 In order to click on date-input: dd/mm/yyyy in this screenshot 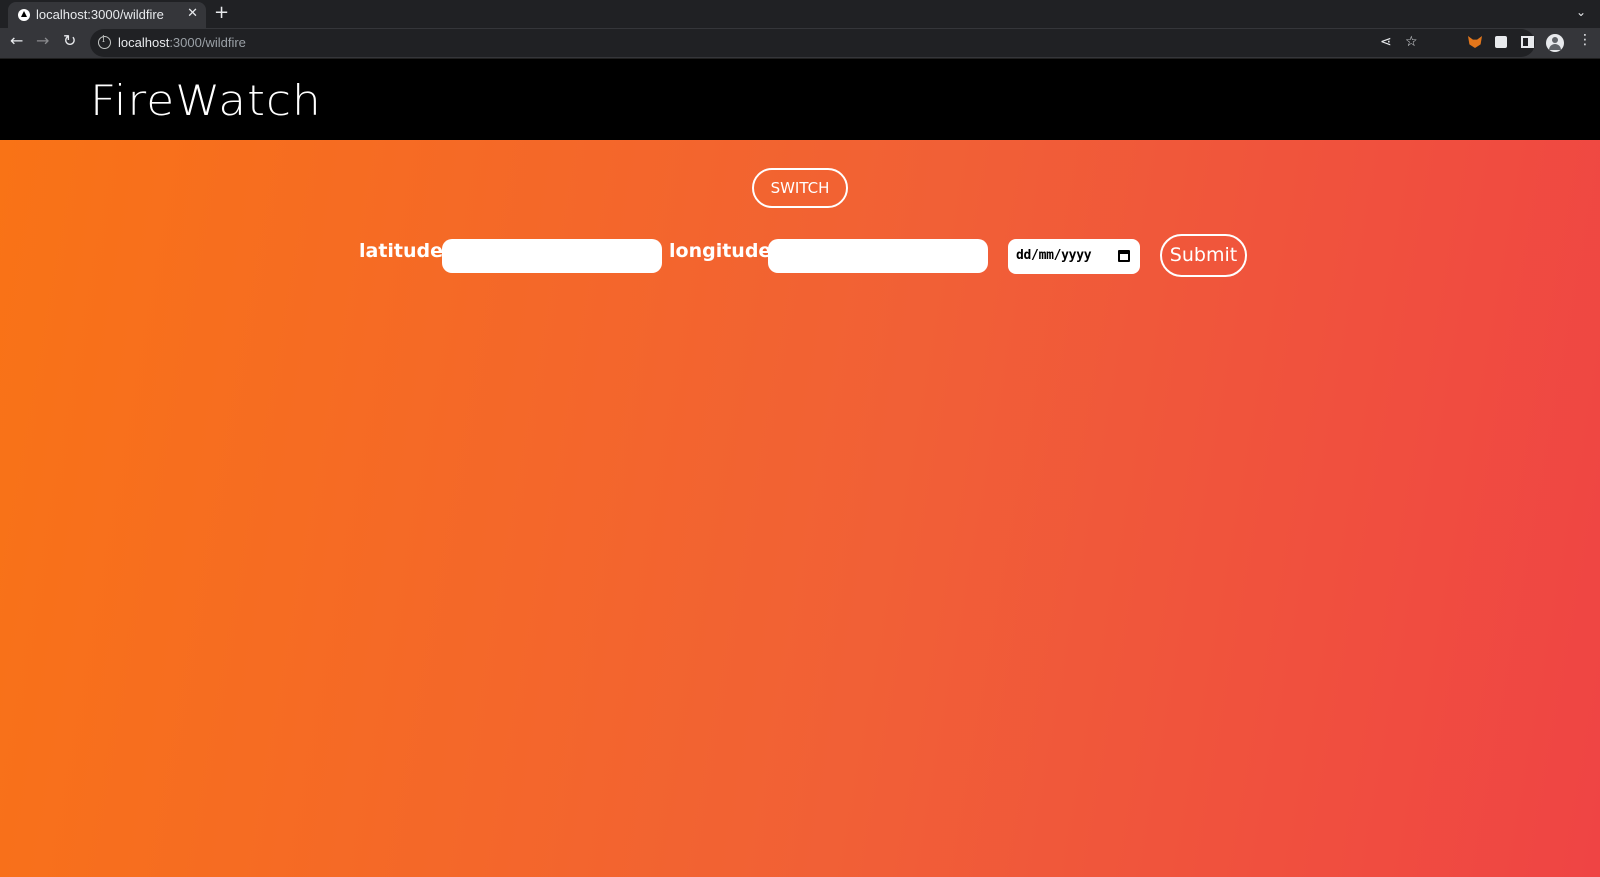, I will do `click(1074, 256)`.